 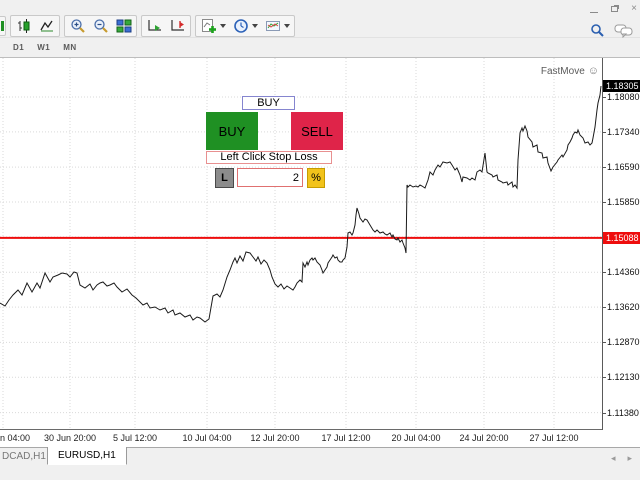 I want to click on chat-icon, so click(x=624, y=30).